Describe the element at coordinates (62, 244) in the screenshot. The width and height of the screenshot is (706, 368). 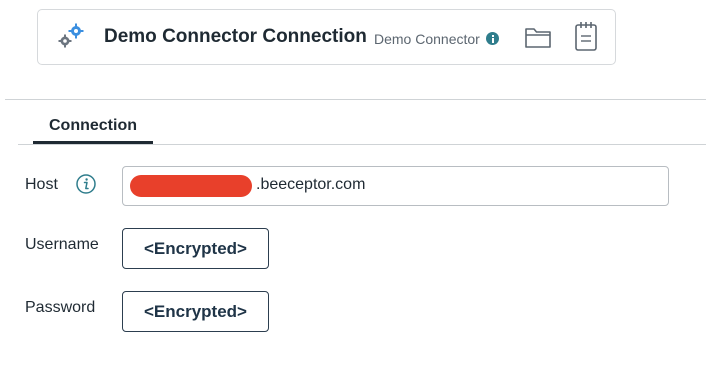
I see `username-label: Username` at that location.